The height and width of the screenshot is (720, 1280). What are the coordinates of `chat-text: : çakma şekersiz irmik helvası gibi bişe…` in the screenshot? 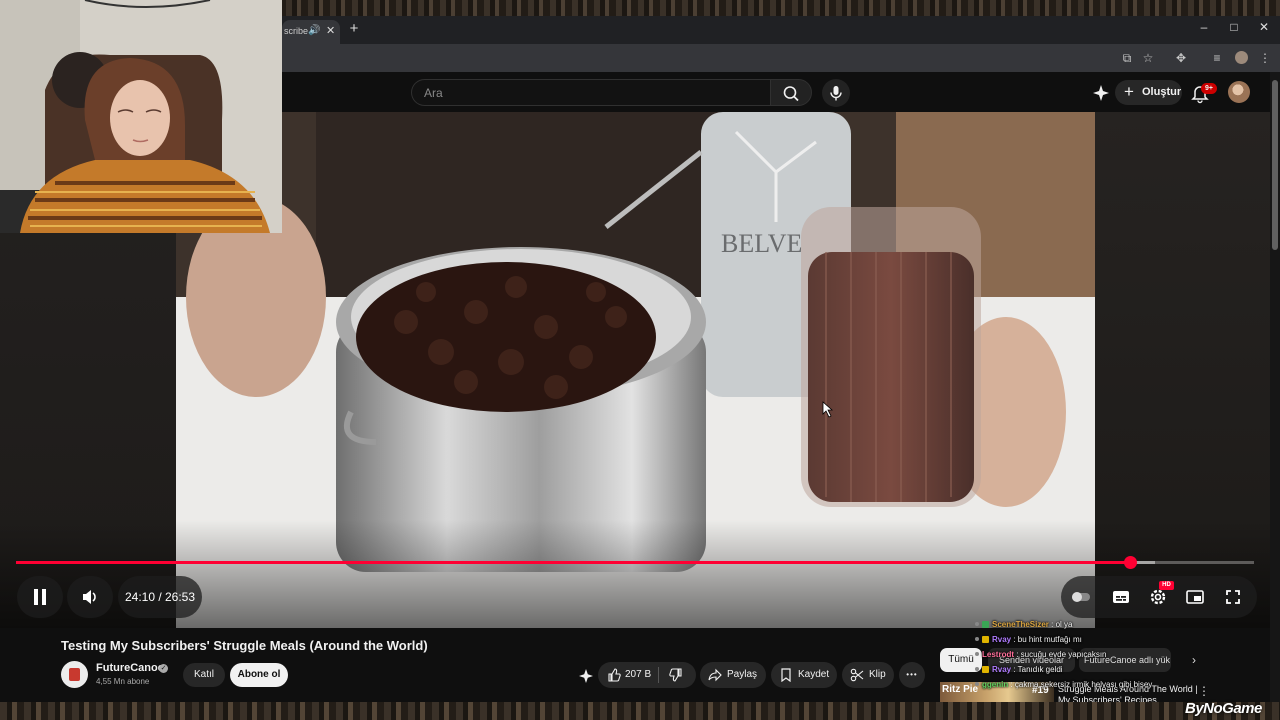 It's located at (1080, 684).